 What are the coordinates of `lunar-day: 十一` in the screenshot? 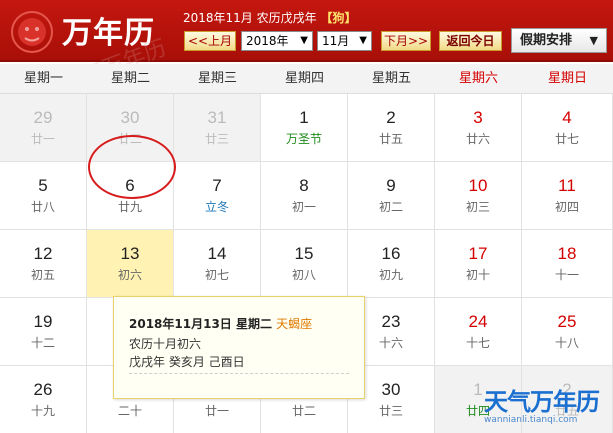 It's located at (566, 275).